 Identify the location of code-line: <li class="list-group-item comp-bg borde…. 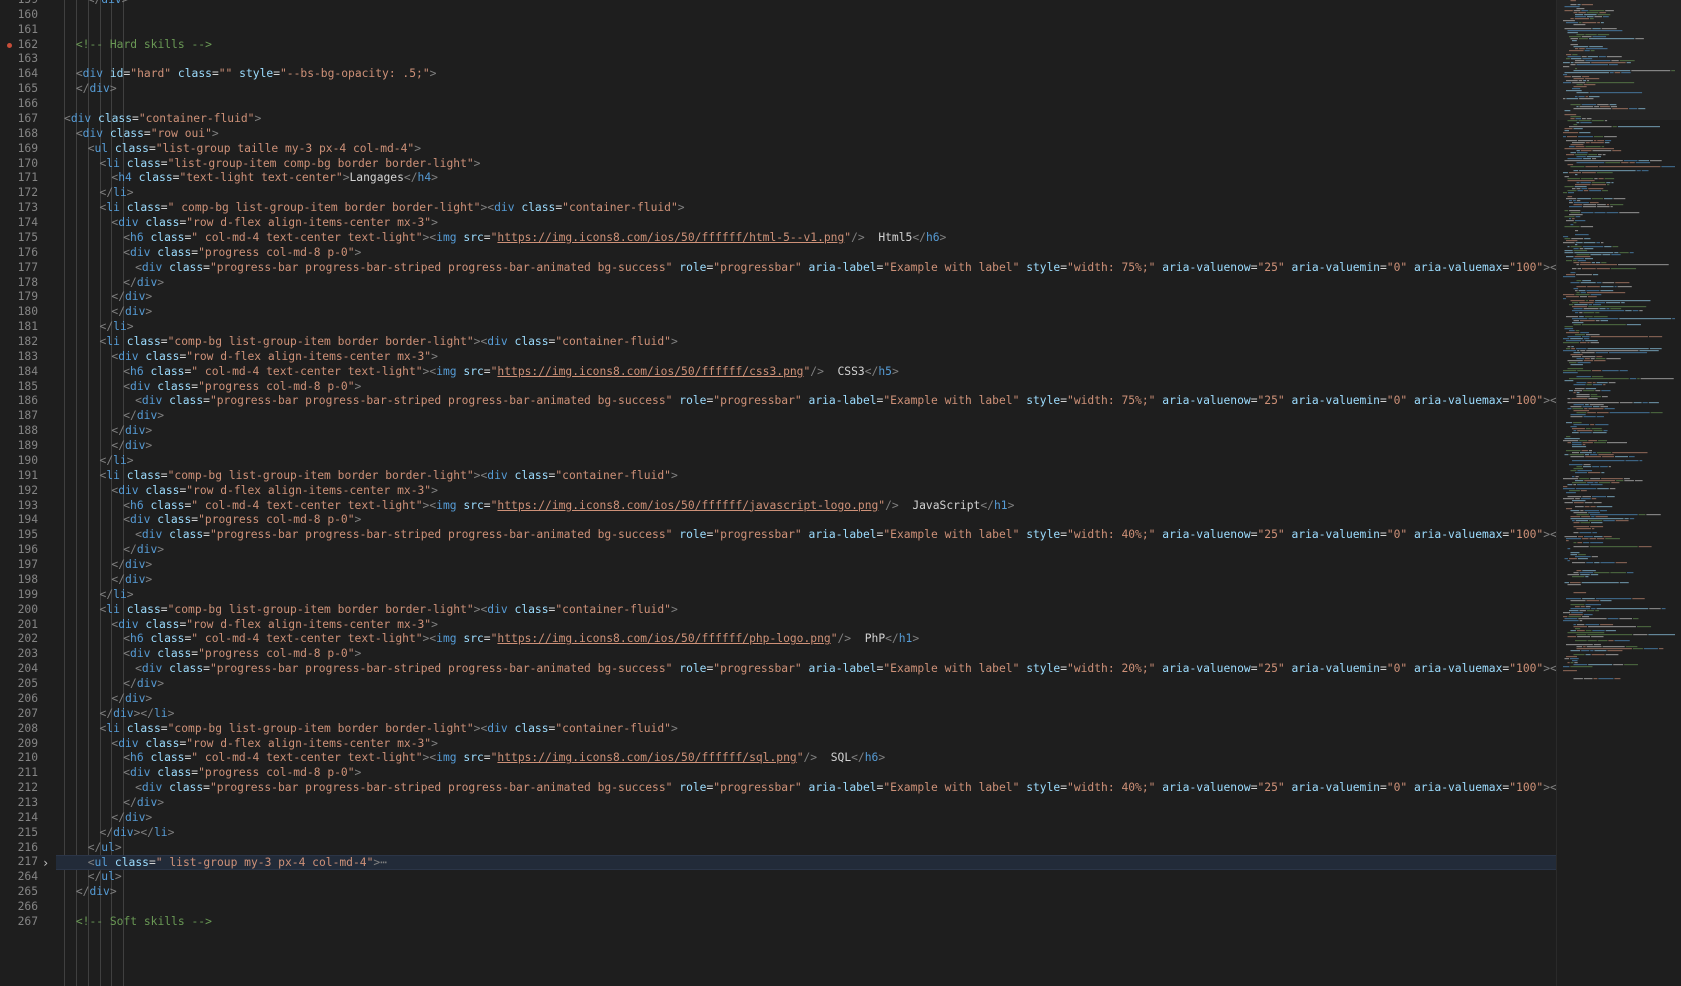
(806, 164).